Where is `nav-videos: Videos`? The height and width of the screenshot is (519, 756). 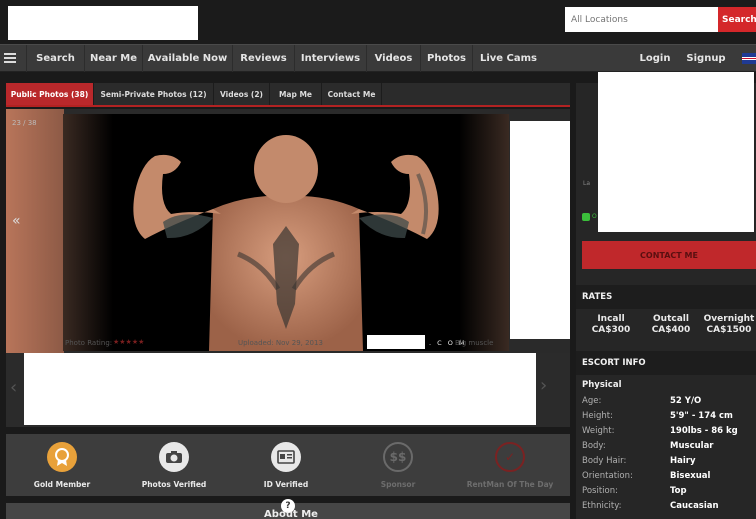
nav-videos: Videos is located at coordinates (393, 58).